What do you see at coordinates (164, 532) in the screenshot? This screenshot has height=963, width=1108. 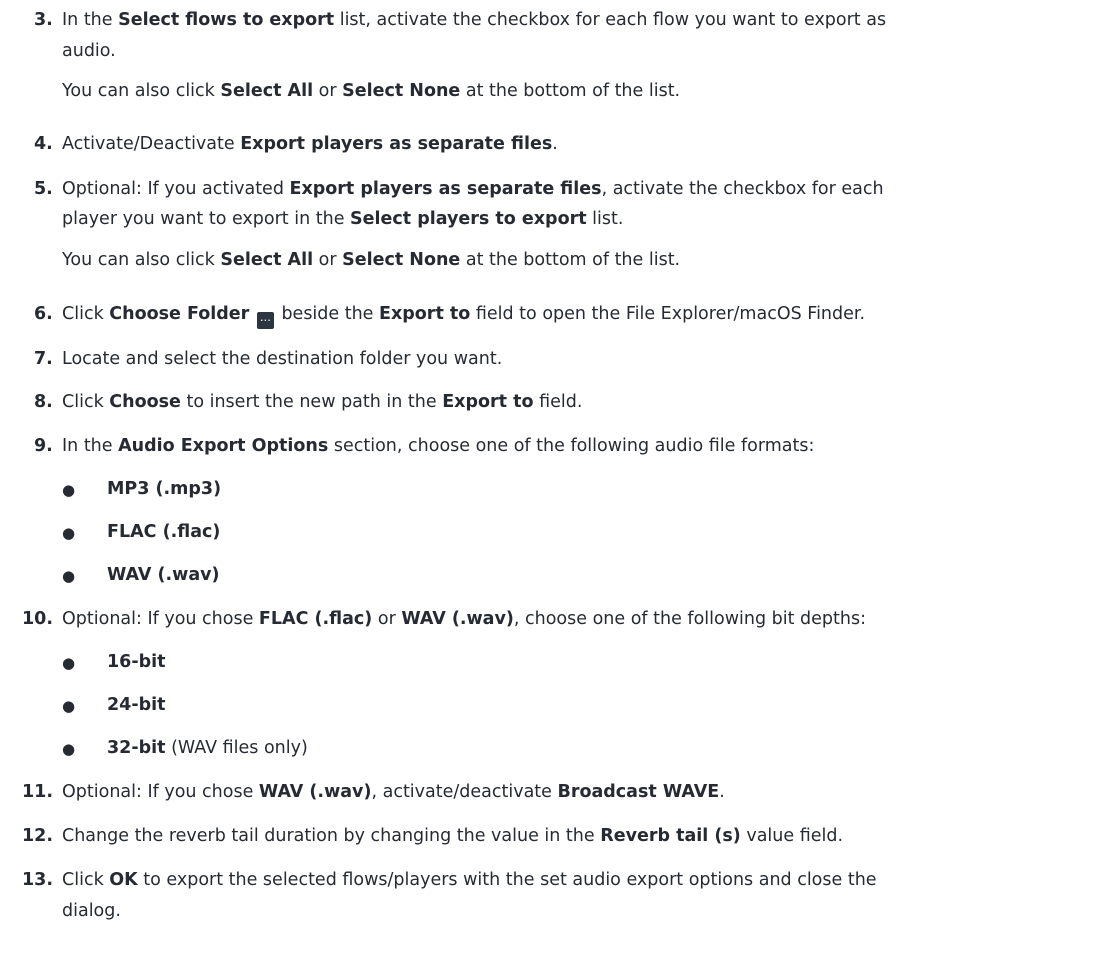 I see `list-item: FLAC (.flac)` at bounding box center [164, 532].